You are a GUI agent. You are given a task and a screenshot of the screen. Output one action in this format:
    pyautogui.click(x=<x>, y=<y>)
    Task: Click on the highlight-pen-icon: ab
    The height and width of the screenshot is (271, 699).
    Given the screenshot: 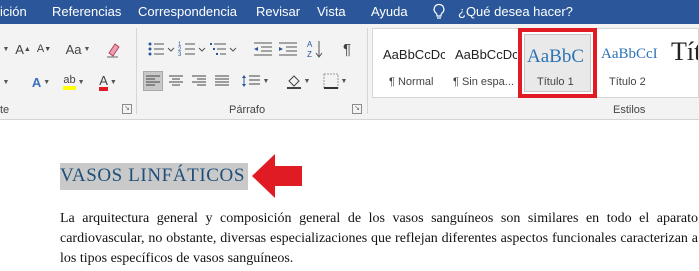 What is the action you would take?
    pyautogui.click(x=69, y=82)
    